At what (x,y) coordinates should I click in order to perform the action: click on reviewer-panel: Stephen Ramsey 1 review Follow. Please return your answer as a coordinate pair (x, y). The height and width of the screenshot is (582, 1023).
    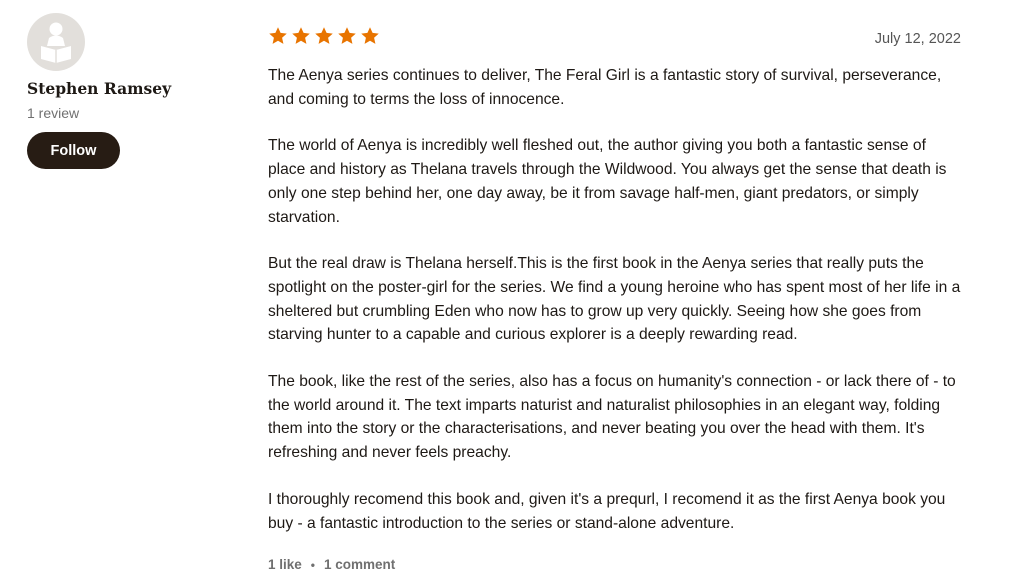
    Looking at the image, I should click on (127, 91).